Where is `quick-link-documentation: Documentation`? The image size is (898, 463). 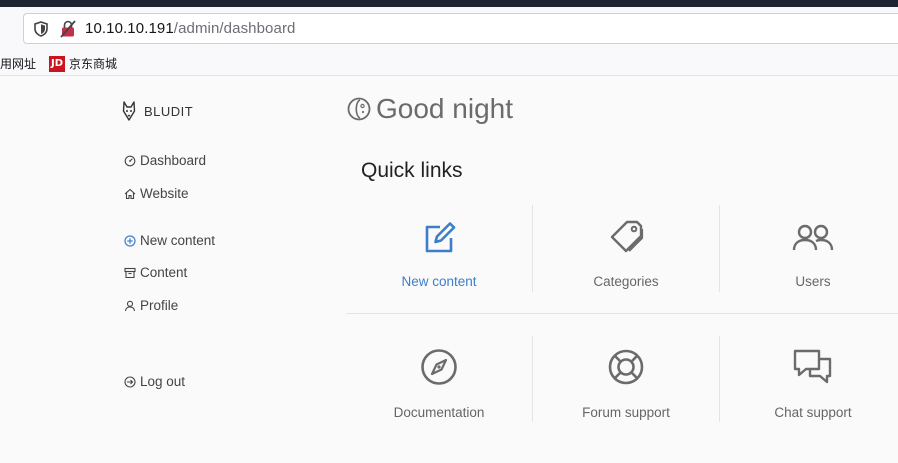
quick-link-documentation: Documentation is located at coordinates (439, 379).